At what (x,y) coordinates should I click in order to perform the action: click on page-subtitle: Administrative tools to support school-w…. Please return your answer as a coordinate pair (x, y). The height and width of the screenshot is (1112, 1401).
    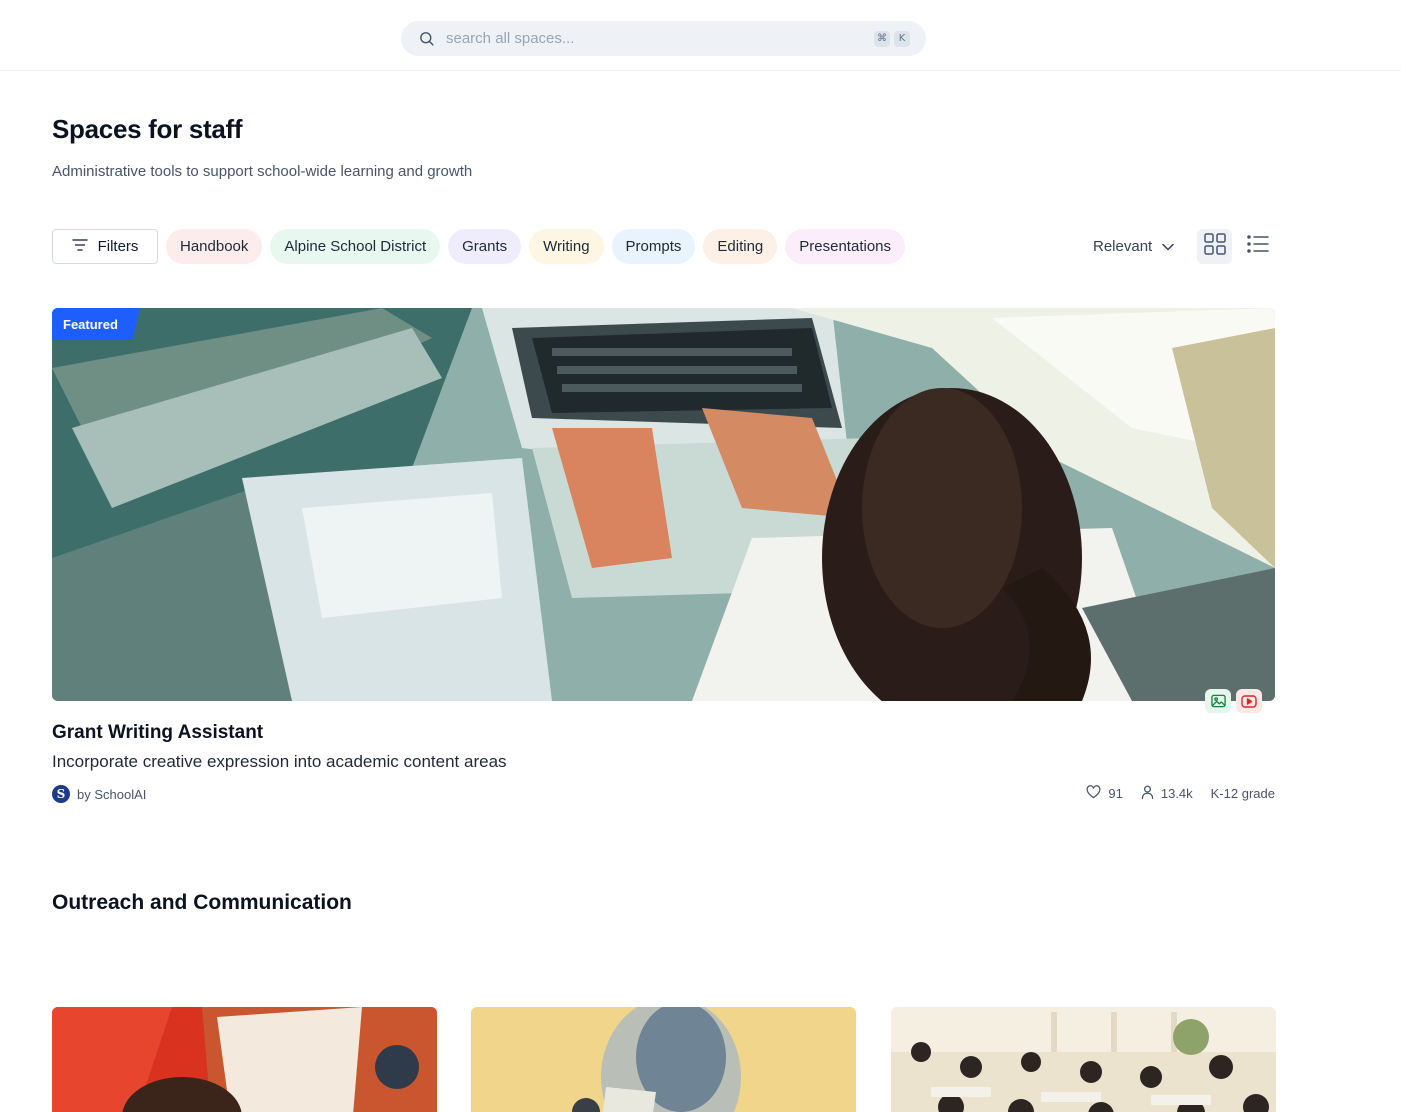
    Looking at the image, I should click on (262, 171).